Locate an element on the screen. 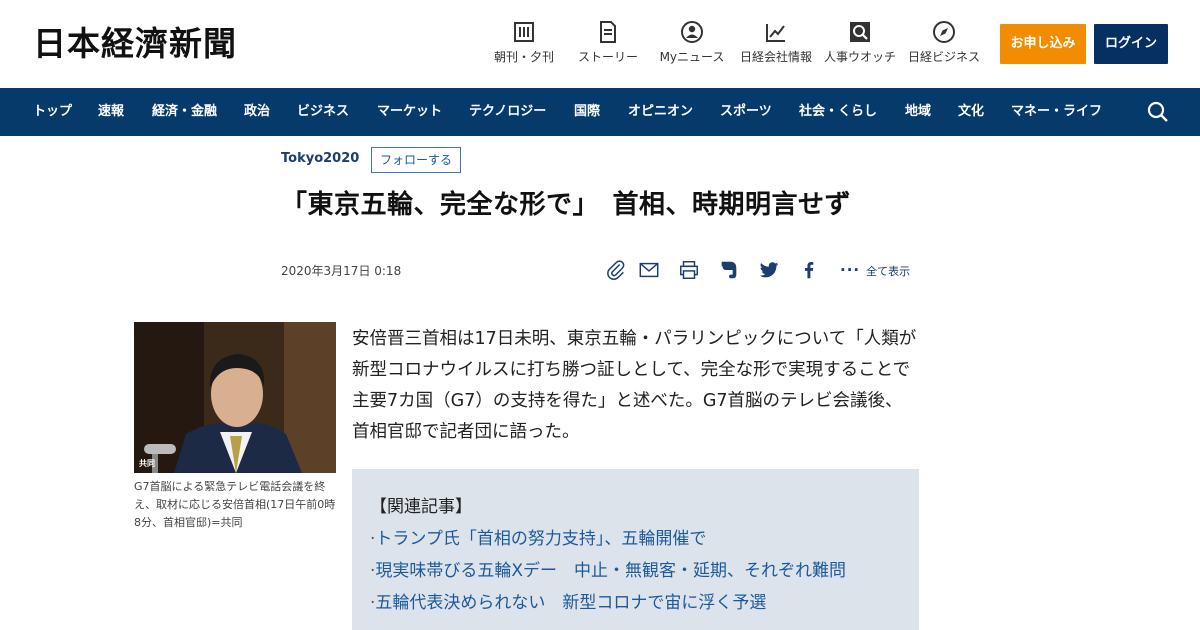 This screenshot has height=630, width=1200. nav-morning-evening: 朝刊・夕刊 is located at coordinates (524, 45).